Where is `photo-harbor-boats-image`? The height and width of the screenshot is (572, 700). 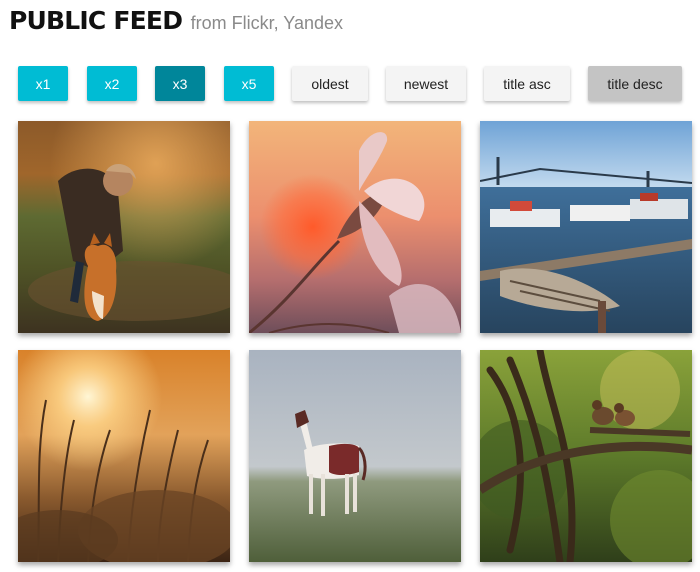
photo-harbor-boats-image is located at coordinates (586, 227).